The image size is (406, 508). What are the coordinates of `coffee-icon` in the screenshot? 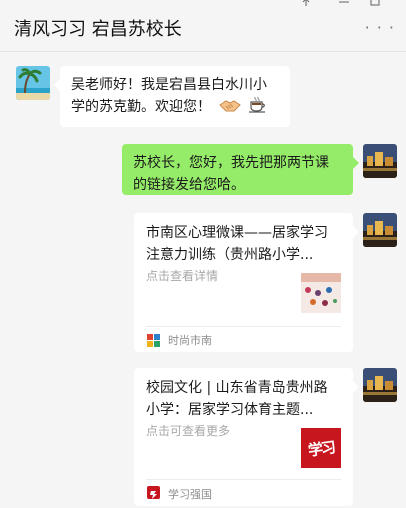 It's located at (257, 105).